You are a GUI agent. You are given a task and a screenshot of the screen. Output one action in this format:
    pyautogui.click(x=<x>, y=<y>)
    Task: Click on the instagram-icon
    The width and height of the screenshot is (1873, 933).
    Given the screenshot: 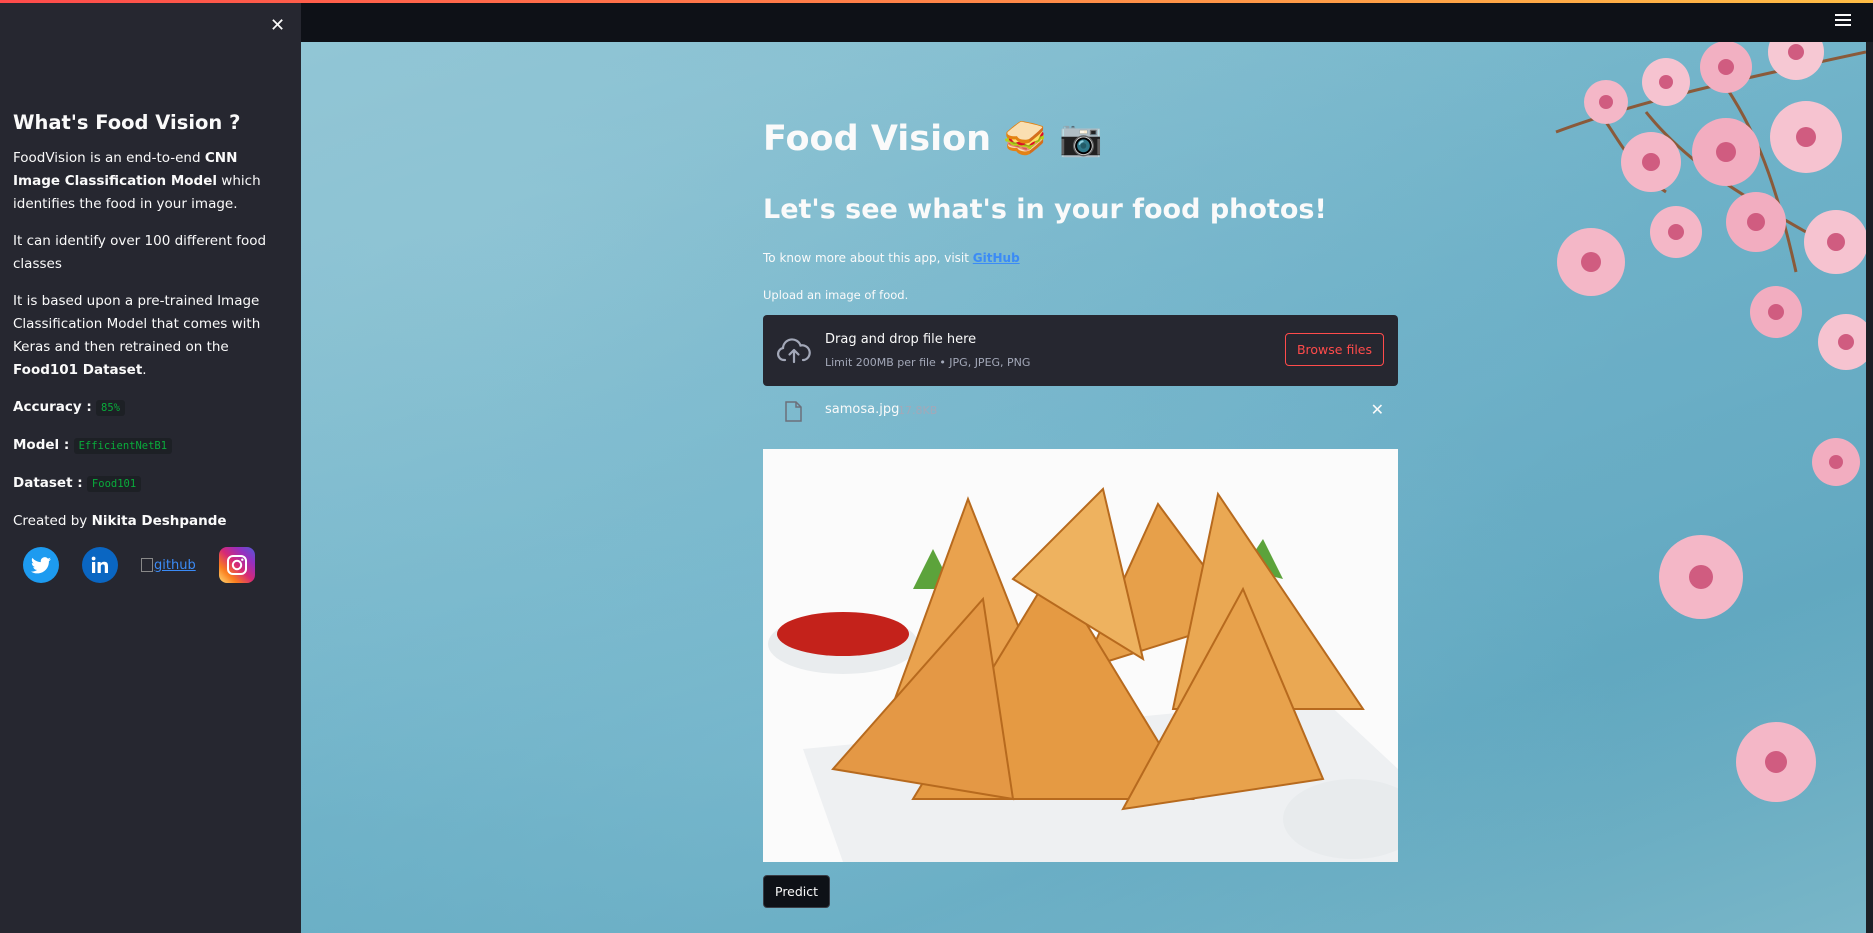 What is the action you would take?
    pyautogui.click(x=236, y=565)
    